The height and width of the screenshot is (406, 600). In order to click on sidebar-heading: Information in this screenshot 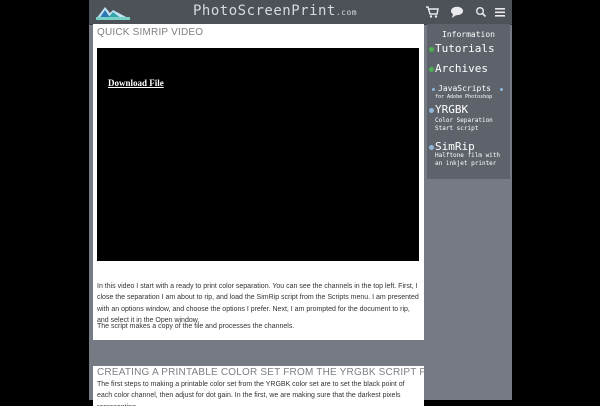, I will do `click(468, 34)`.